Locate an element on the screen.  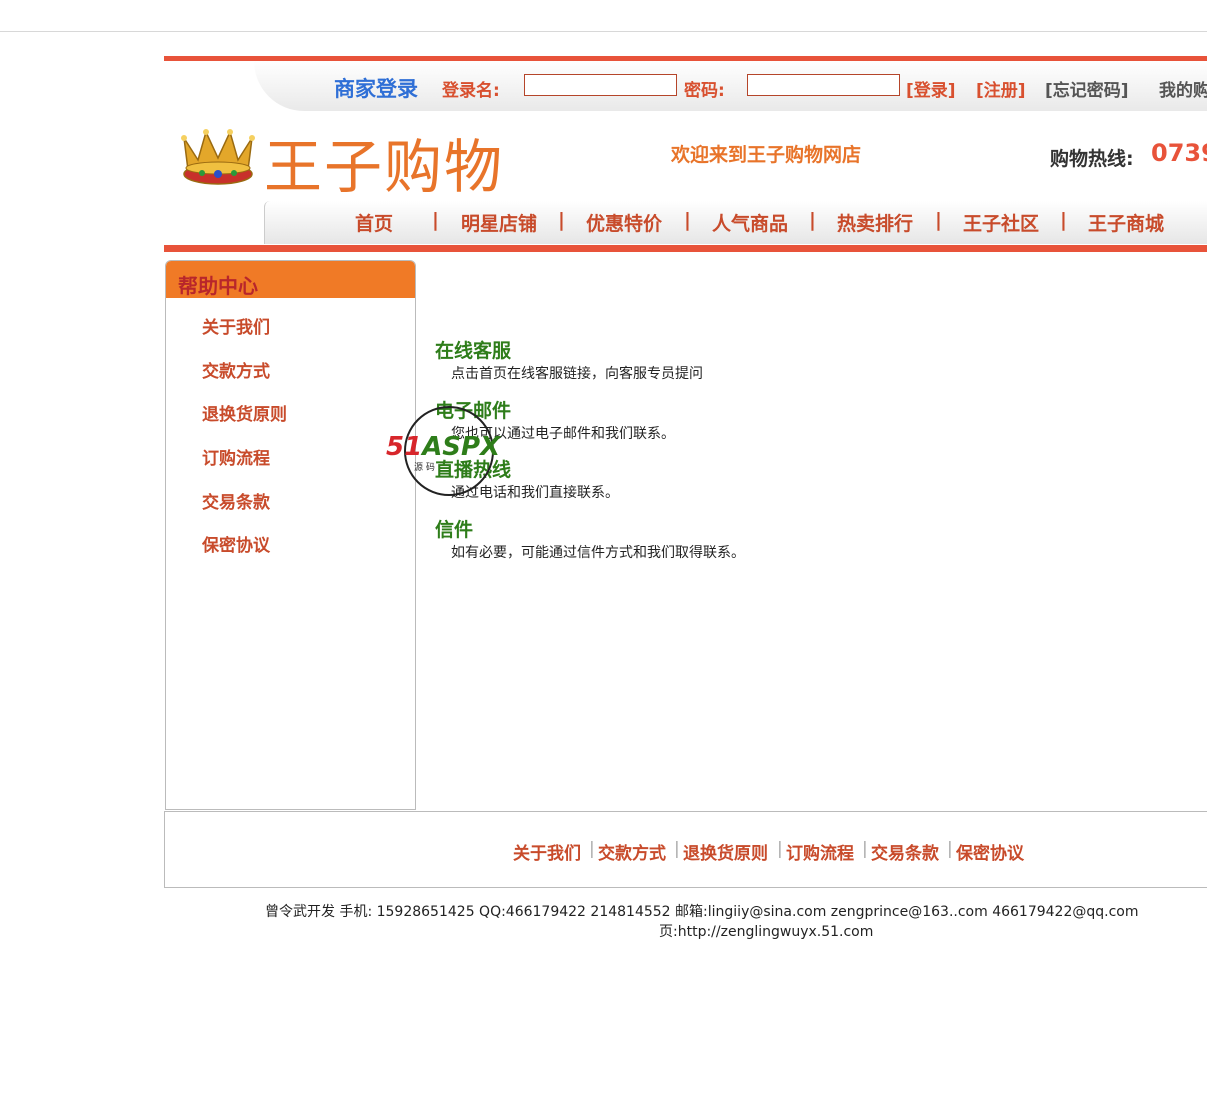
footer-links-box: 关于我们 | 交款方式 | 退换货原则 | 订购流程 | 交易条款 | 保密协议 is located at coordinates (685, 849).